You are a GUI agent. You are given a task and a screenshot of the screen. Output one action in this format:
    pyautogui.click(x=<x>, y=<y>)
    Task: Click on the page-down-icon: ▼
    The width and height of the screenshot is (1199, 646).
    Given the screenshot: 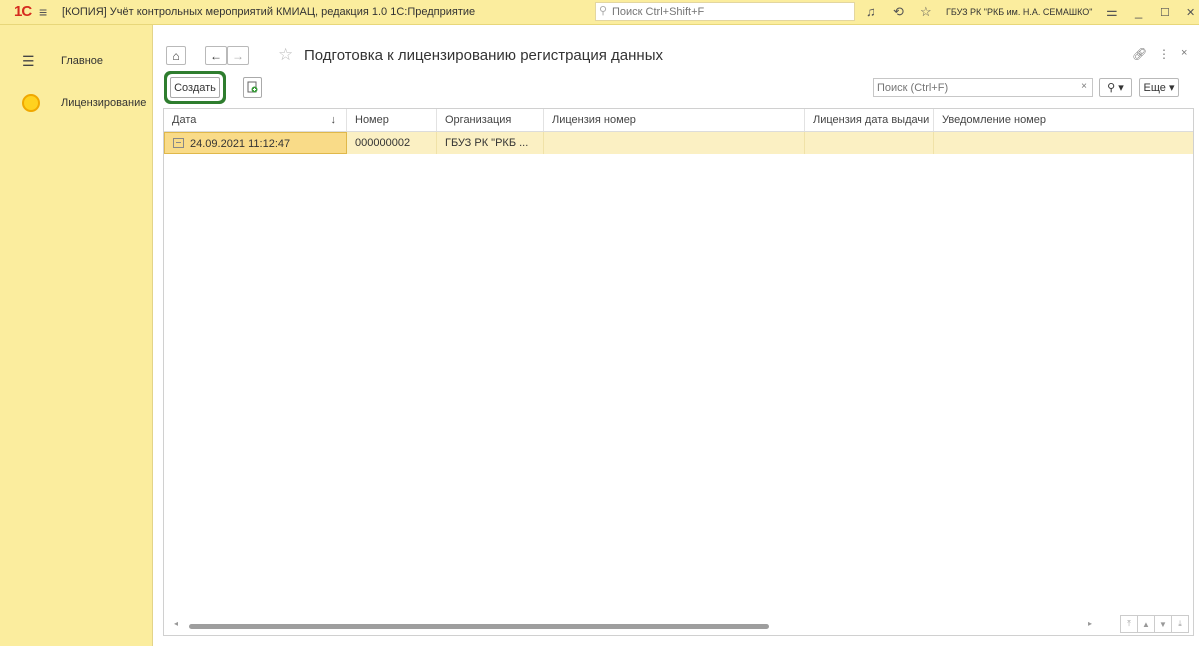 What is the action you would take?
    pyautogui.click(x=1163, y=624)
    